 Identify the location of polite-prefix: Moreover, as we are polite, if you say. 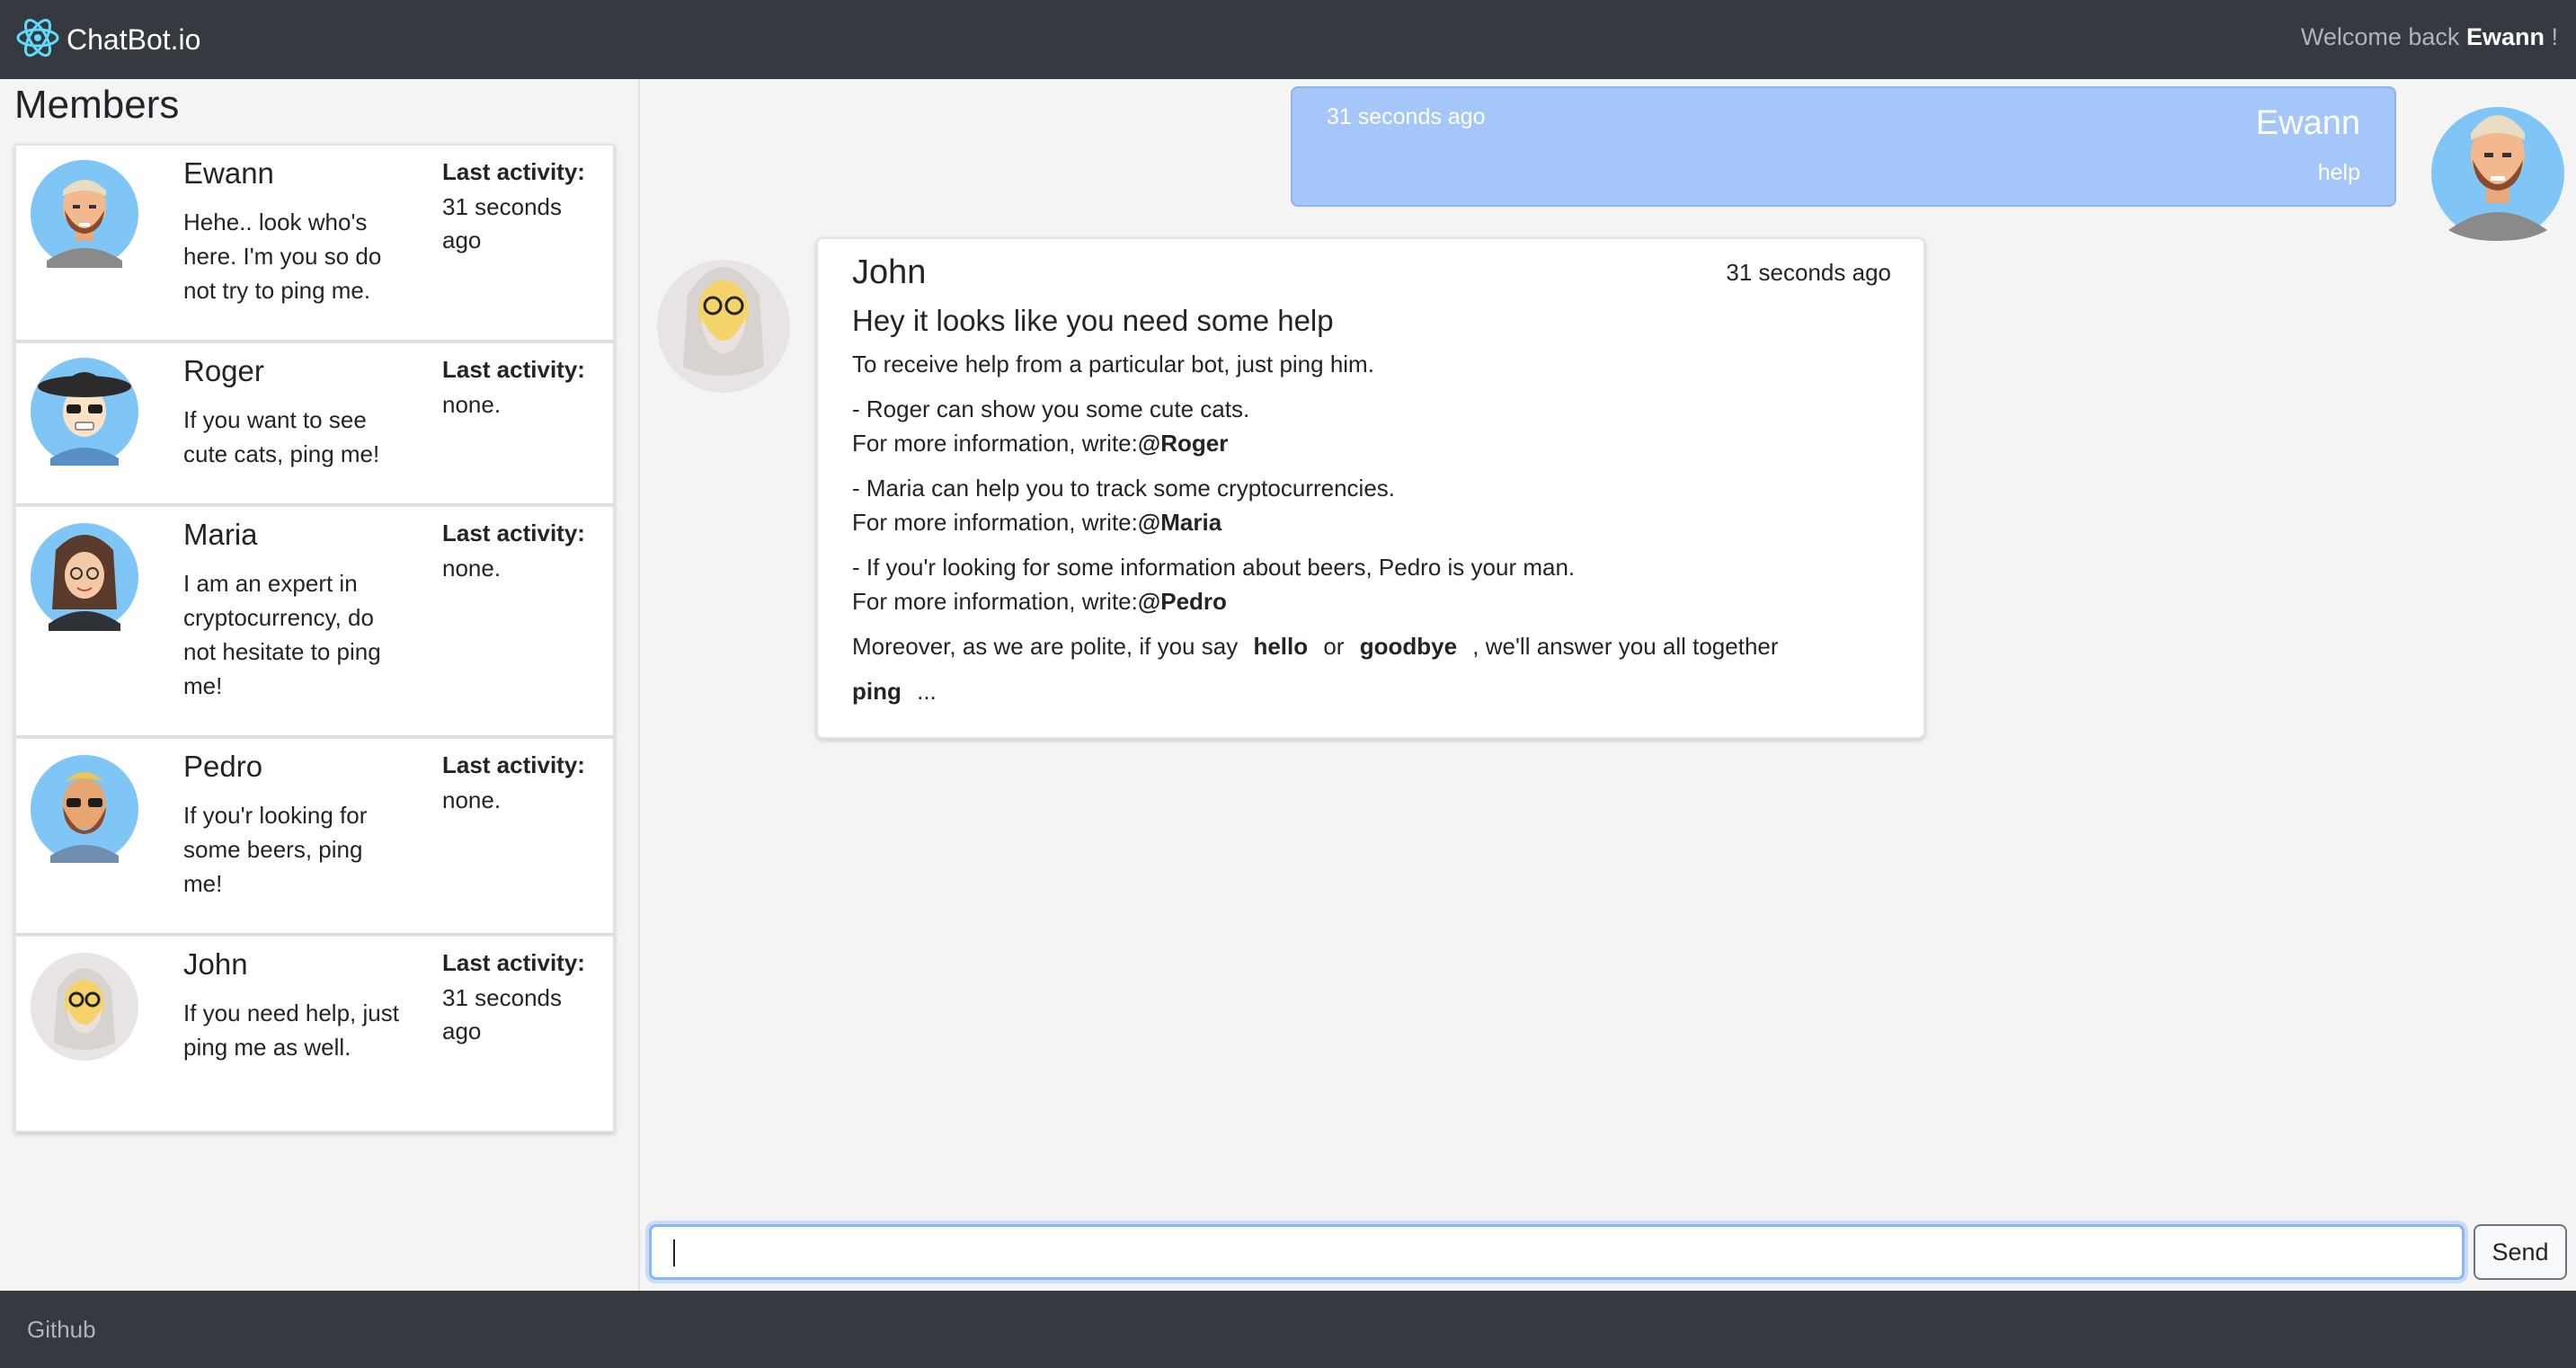
(1045, 646).